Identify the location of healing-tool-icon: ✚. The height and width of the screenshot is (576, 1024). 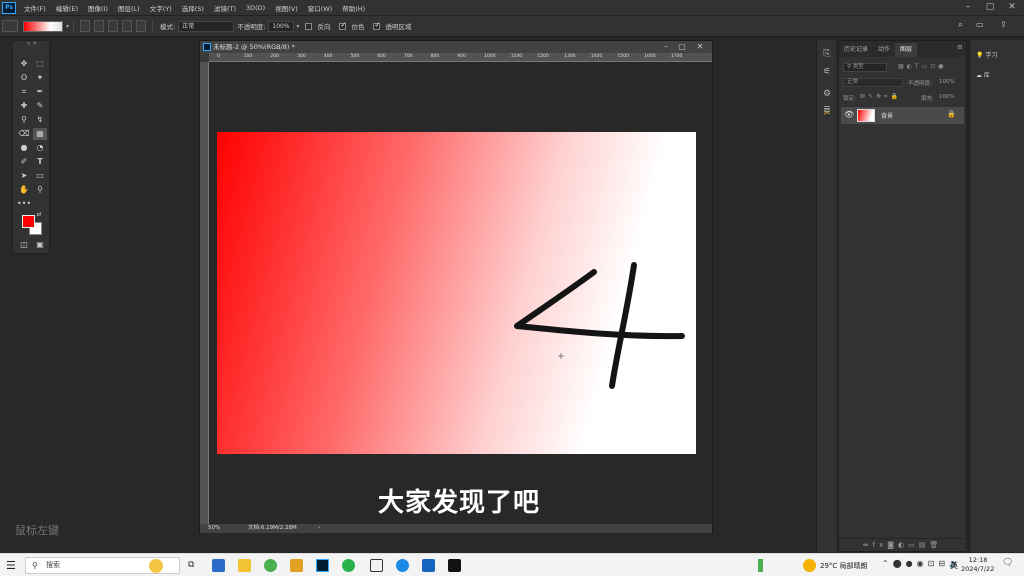
(24, 106).